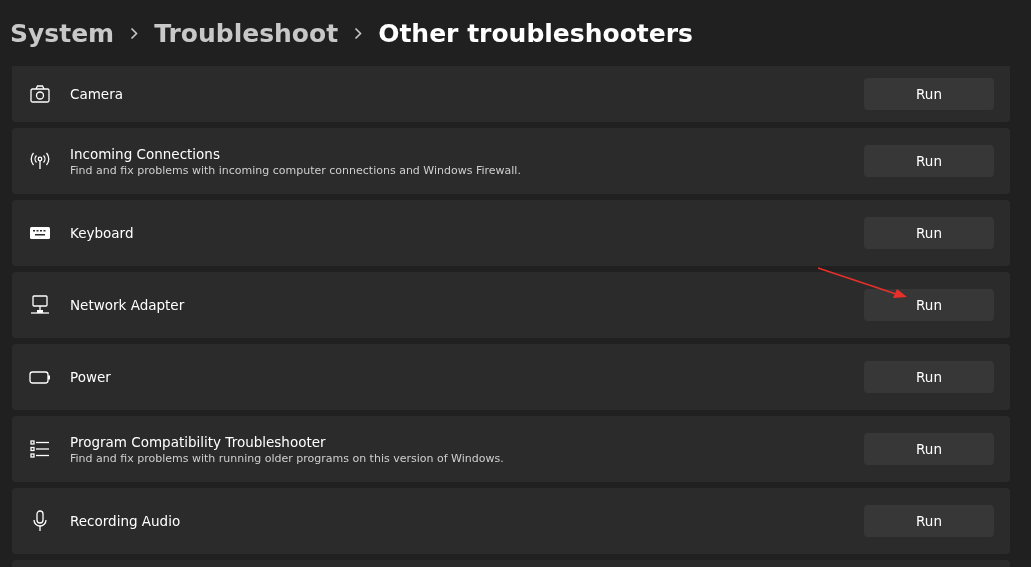 This screenshot has width=1031, height=567. What do you see at coordinates (91, 377) in the screenshot?
I see `troubleshooter-title: Power` at bounding box center [91, 377].